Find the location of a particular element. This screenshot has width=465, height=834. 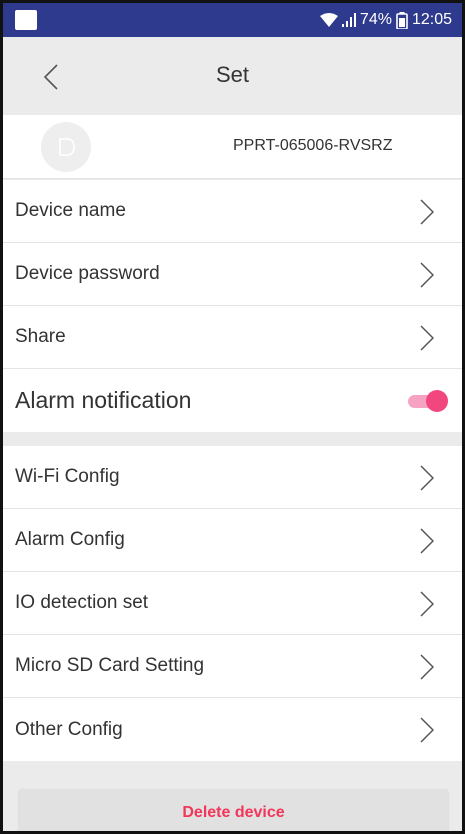

micro-sd-card-row: Micro SD Card Setting is located at coordinates (232, 666).